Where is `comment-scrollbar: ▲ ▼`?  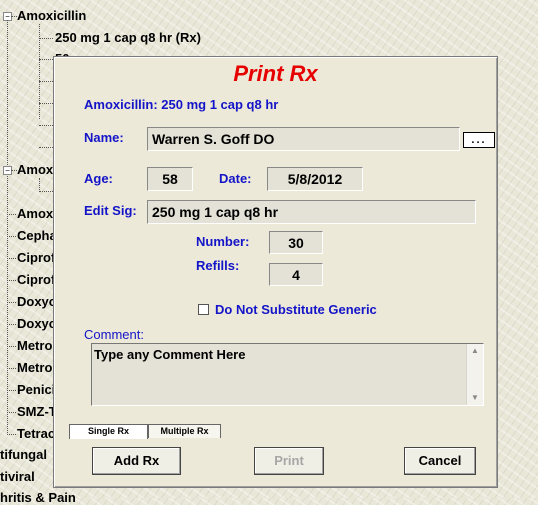
comment-scrollbar: ▲ ▼ is located at coordinates (474, 374).